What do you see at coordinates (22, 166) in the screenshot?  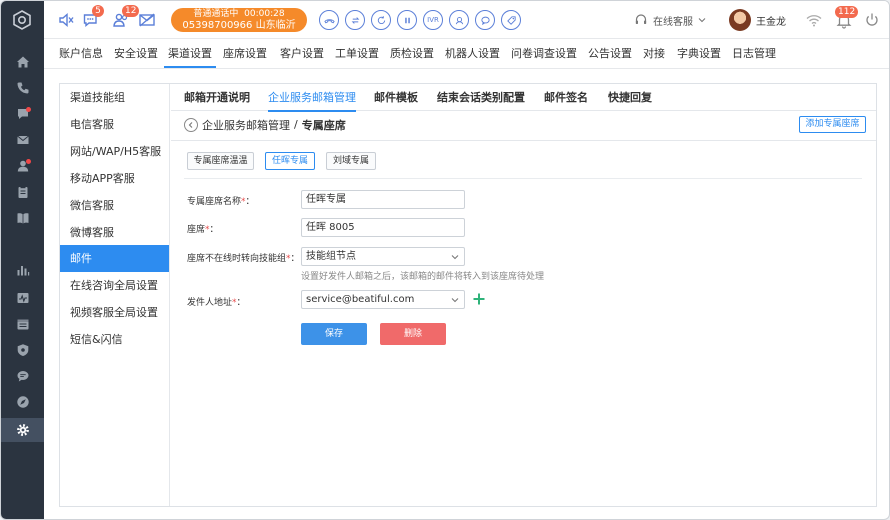 I see `rail-user-icon` at bounding box center [22, 166].